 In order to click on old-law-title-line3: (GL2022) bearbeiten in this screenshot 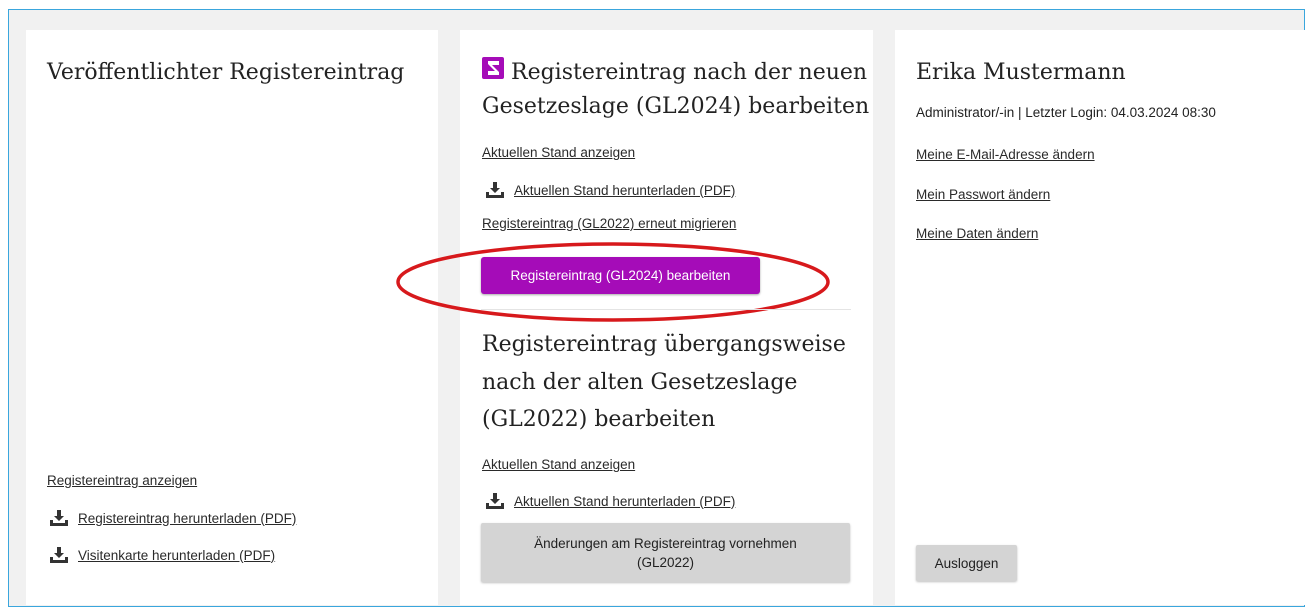, I will do `click(599, 419)`.